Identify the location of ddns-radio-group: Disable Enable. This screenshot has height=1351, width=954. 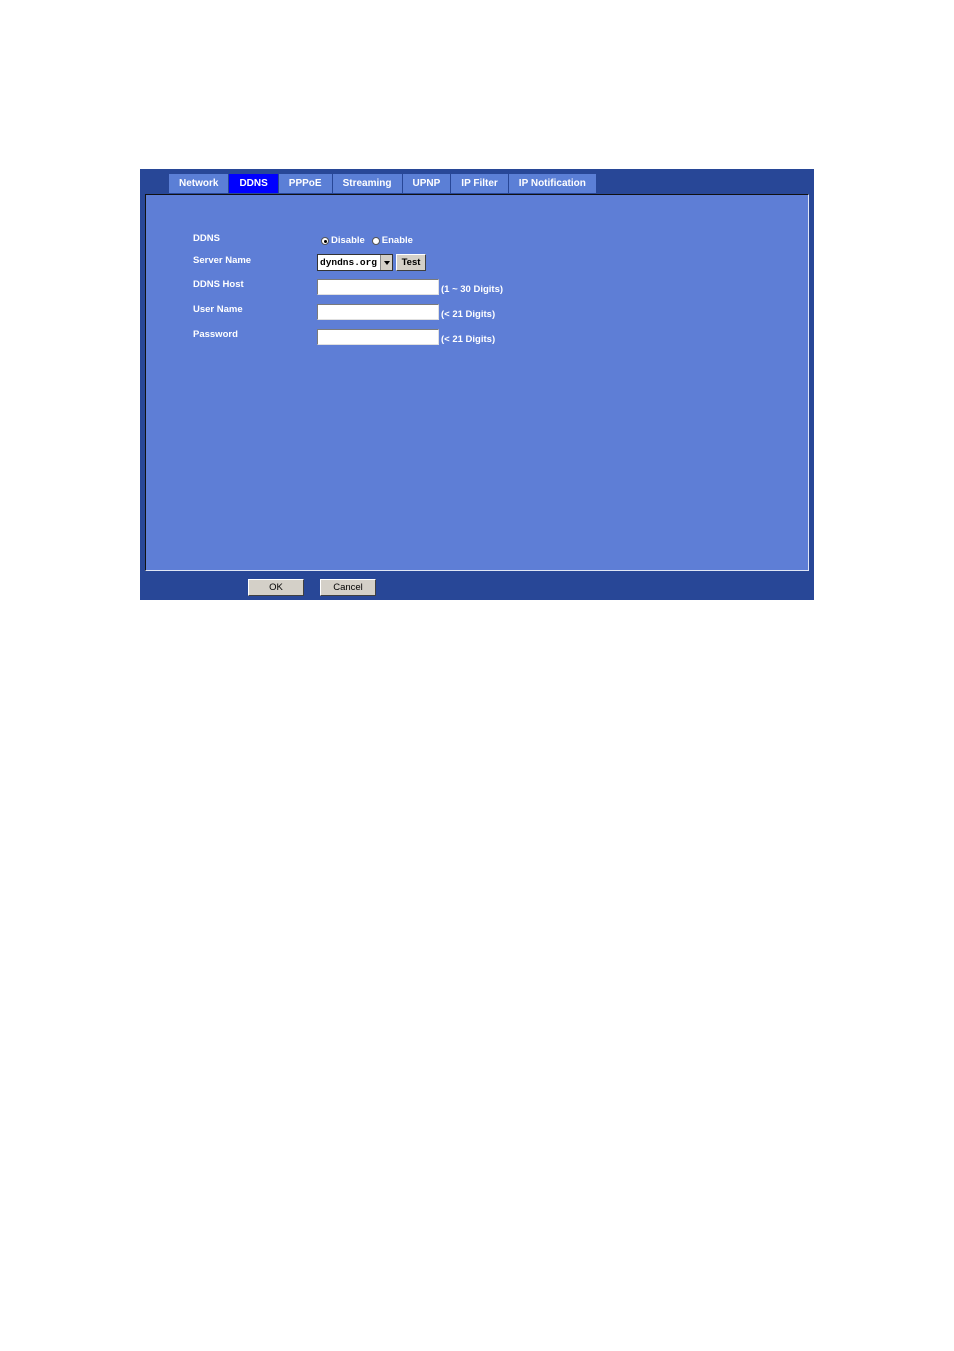
(367, 240).